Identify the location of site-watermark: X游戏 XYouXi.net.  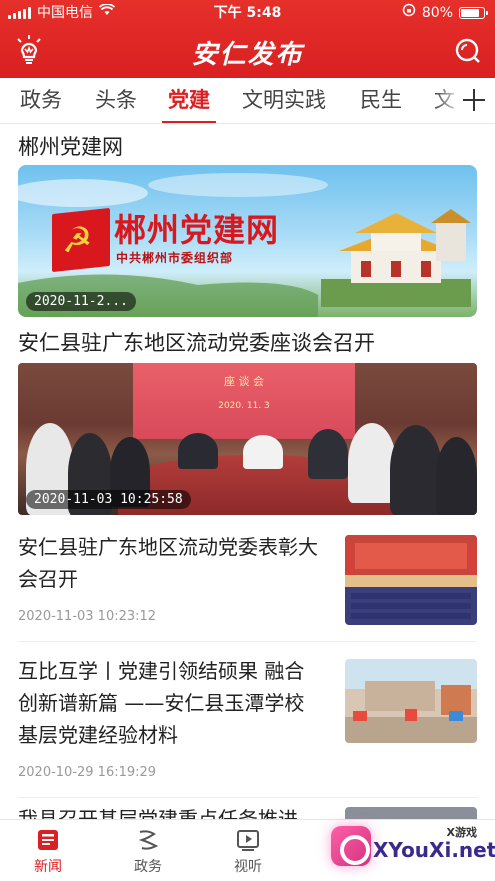
(408, 849).